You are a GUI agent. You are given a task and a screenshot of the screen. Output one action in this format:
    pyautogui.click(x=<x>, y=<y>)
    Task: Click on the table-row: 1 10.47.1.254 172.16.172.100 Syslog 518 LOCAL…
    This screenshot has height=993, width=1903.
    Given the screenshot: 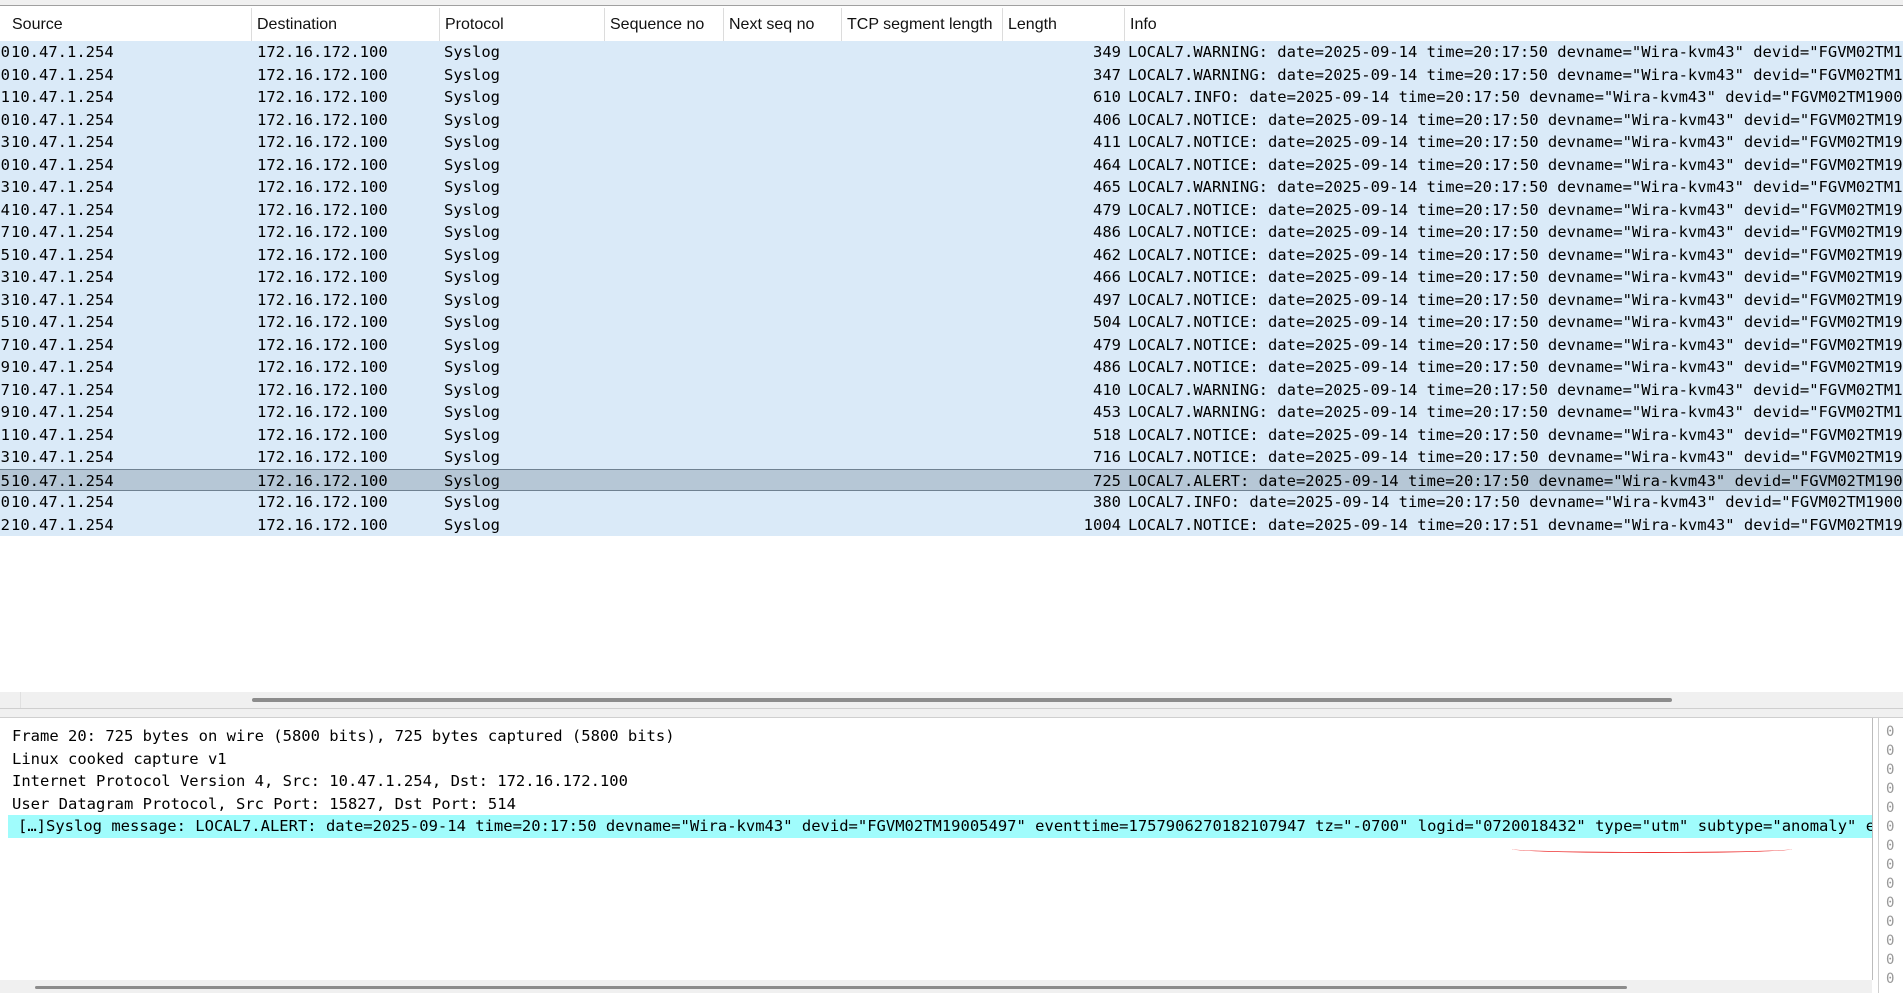 What is the action you would take?
    pyautogui.click(x=951, y=434)
    